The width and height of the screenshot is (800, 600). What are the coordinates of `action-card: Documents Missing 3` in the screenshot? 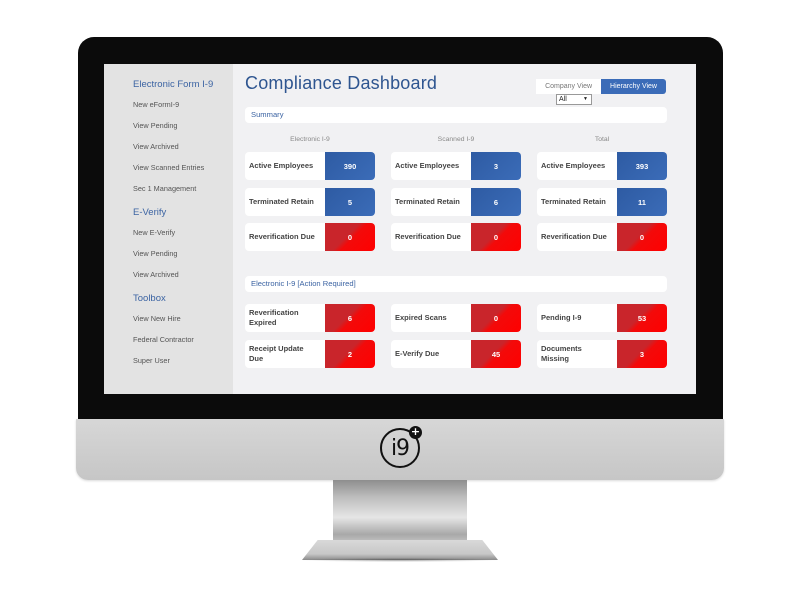 It's located at (602, 354).